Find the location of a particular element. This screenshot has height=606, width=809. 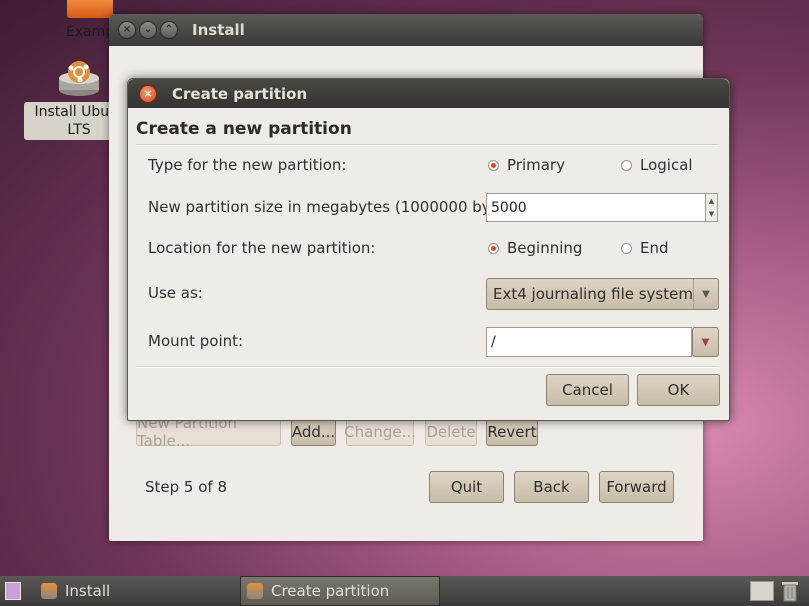

quit-button: Quit is located at coordinates (466, 487).